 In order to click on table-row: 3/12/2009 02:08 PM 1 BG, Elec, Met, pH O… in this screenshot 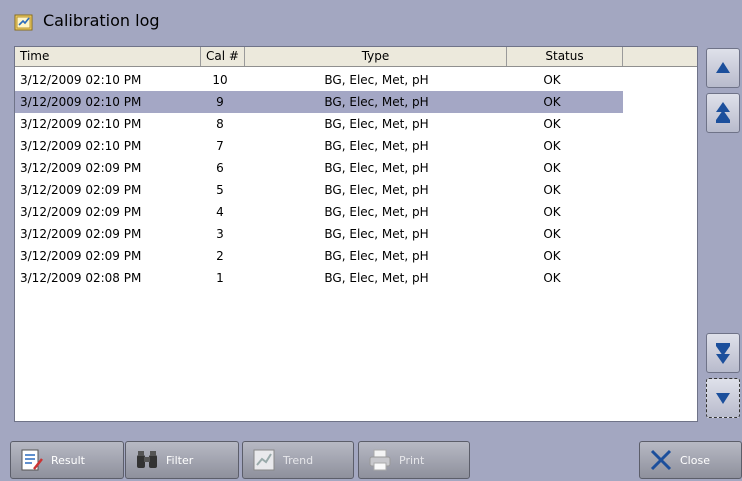, I will do `click(319, 278)`.